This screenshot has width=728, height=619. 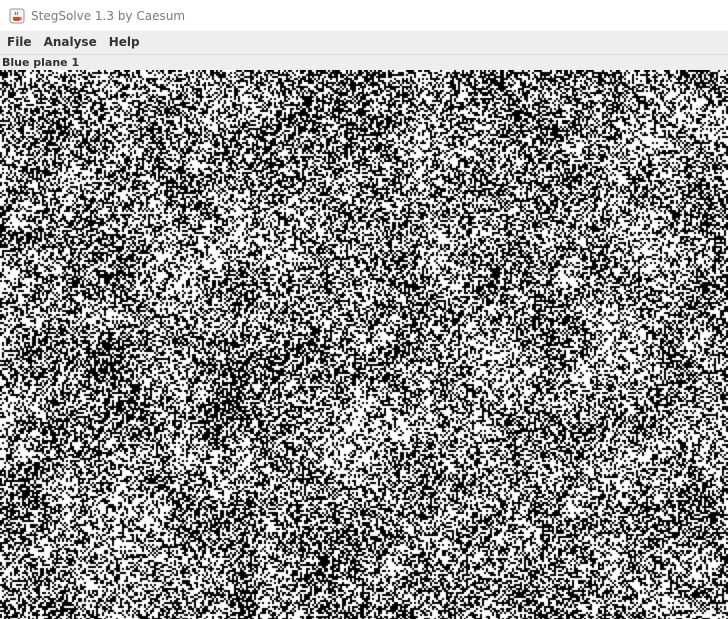 I want to click on plane-label: Blue plane 1, so click(x=41, y=62).